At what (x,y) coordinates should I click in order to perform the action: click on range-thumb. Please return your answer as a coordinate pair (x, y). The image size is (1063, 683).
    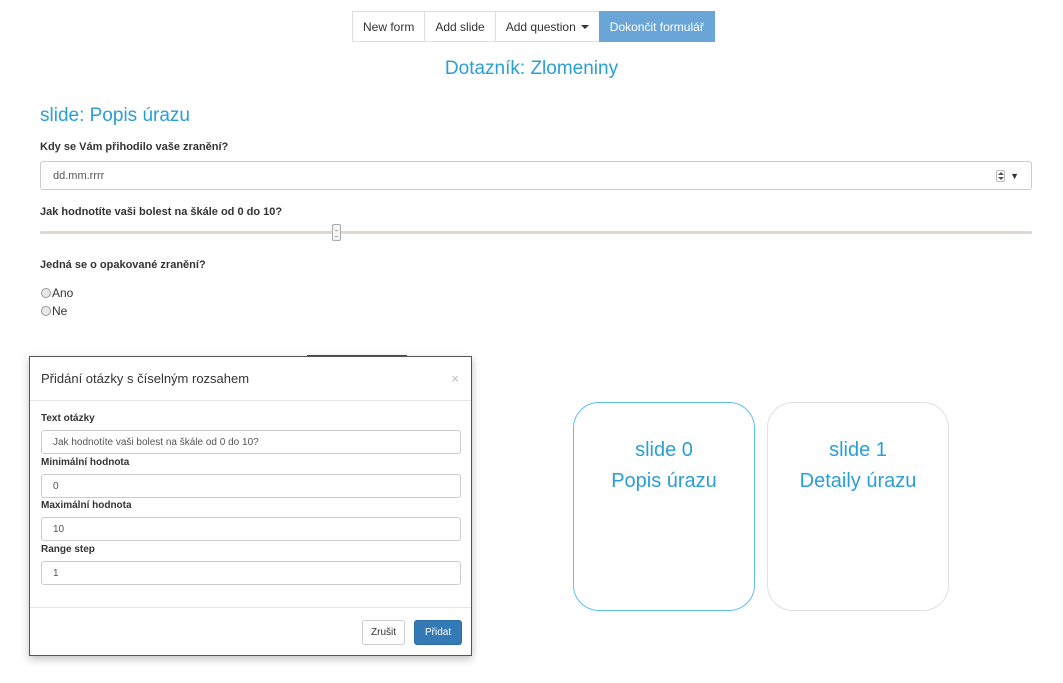
    Looking at the image, I should click on (336, 232).